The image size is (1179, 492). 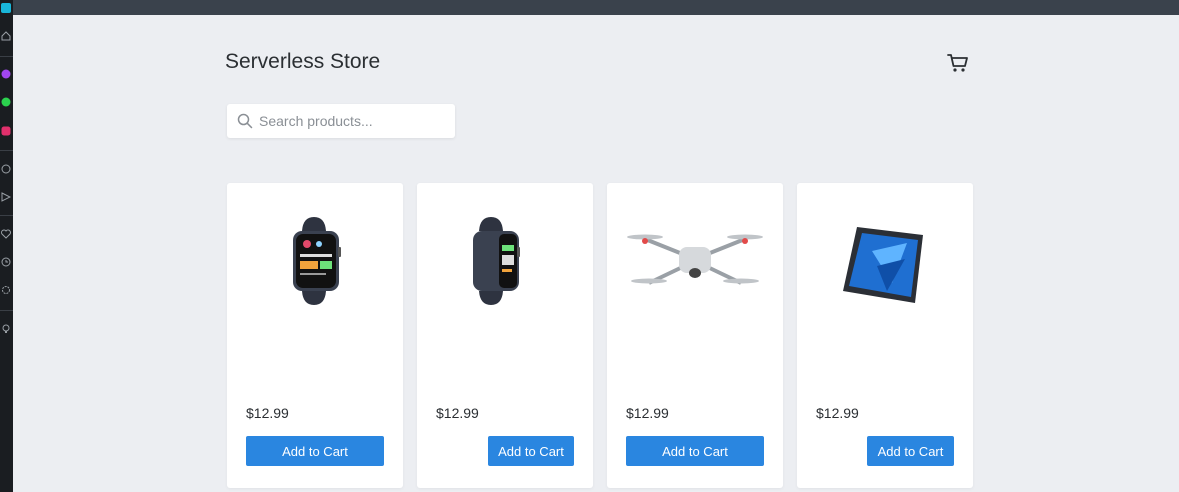 What do you see at coordinates (303, 61) in the screenshot?
I see `page-title: Serverless Store` at bounding box center [303, 61].